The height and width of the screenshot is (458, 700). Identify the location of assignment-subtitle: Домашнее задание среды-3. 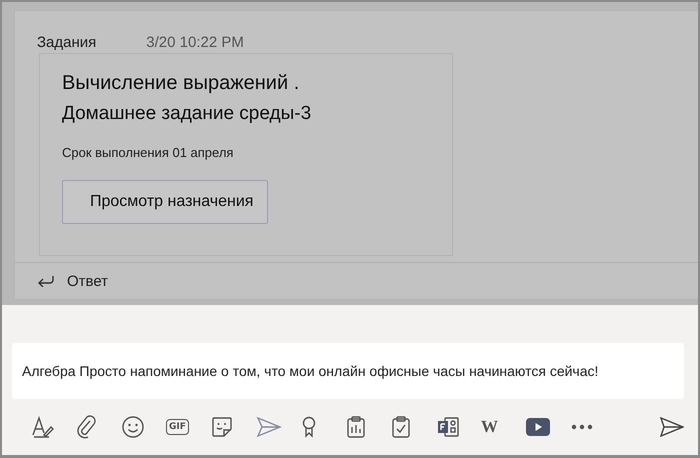
(187, 114).